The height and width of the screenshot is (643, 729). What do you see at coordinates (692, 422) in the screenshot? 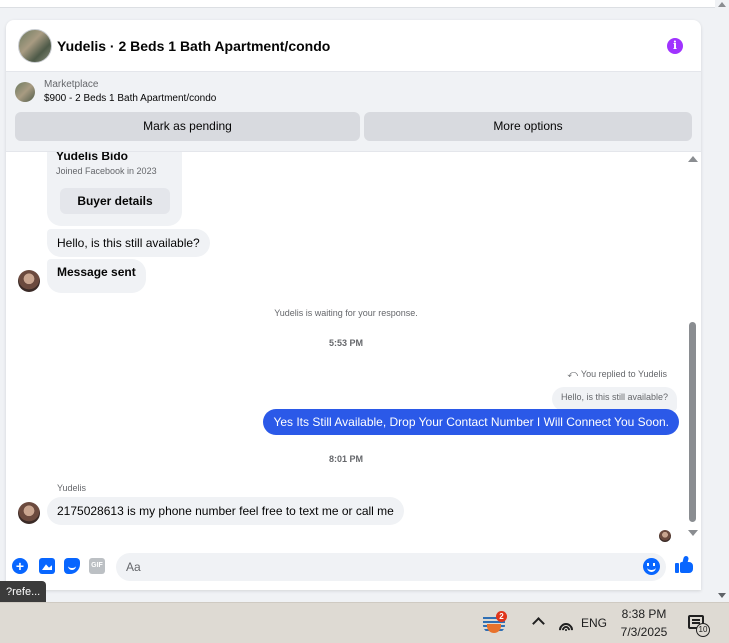
I see `scrollbar-thumb` at bounding box center [692, 422].